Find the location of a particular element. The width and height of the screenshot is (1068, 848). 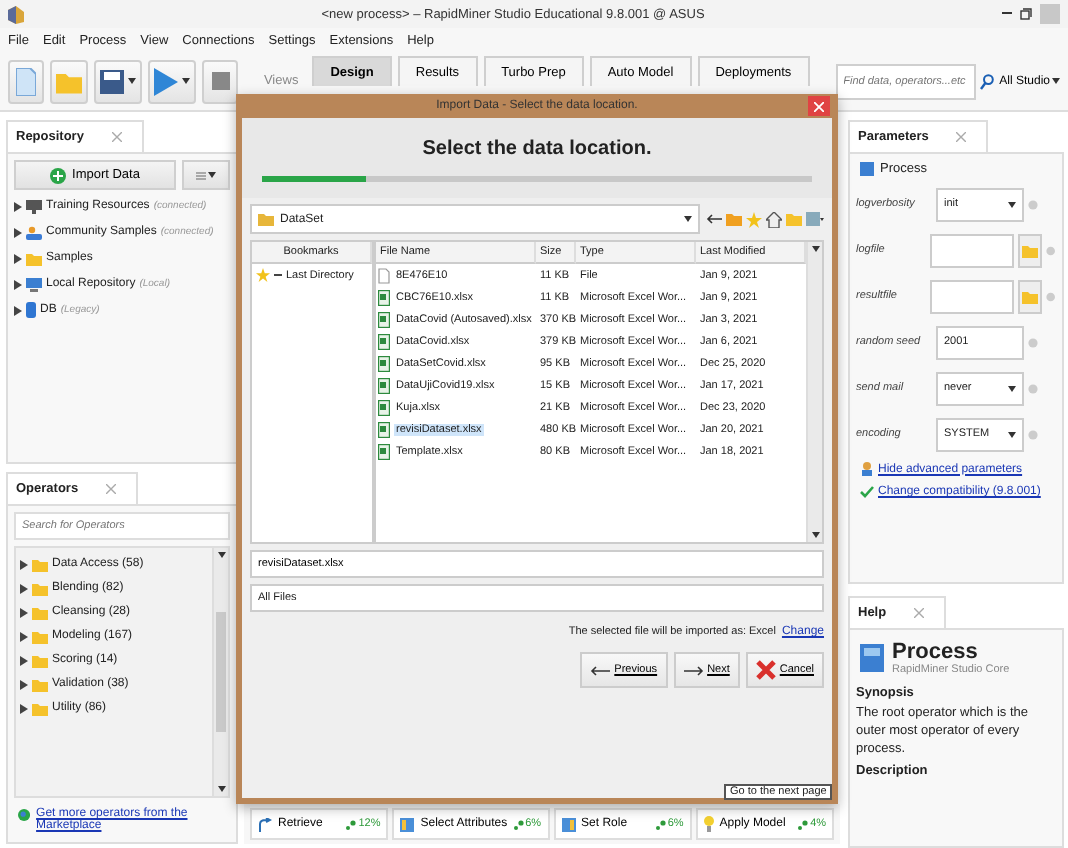

close-button is located at coordinates (819, 106).